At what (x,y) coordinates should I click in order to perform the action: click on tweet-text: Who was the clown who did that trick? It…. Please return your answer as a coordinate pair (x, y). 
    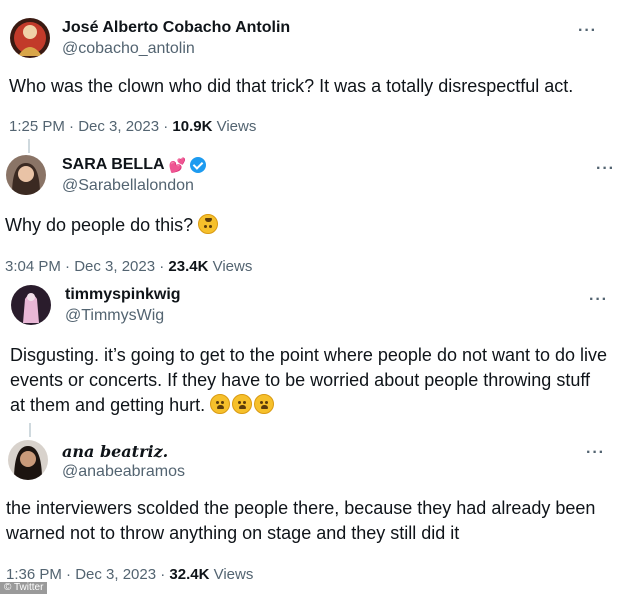
    Looking at the image, I should click on (291, 86).